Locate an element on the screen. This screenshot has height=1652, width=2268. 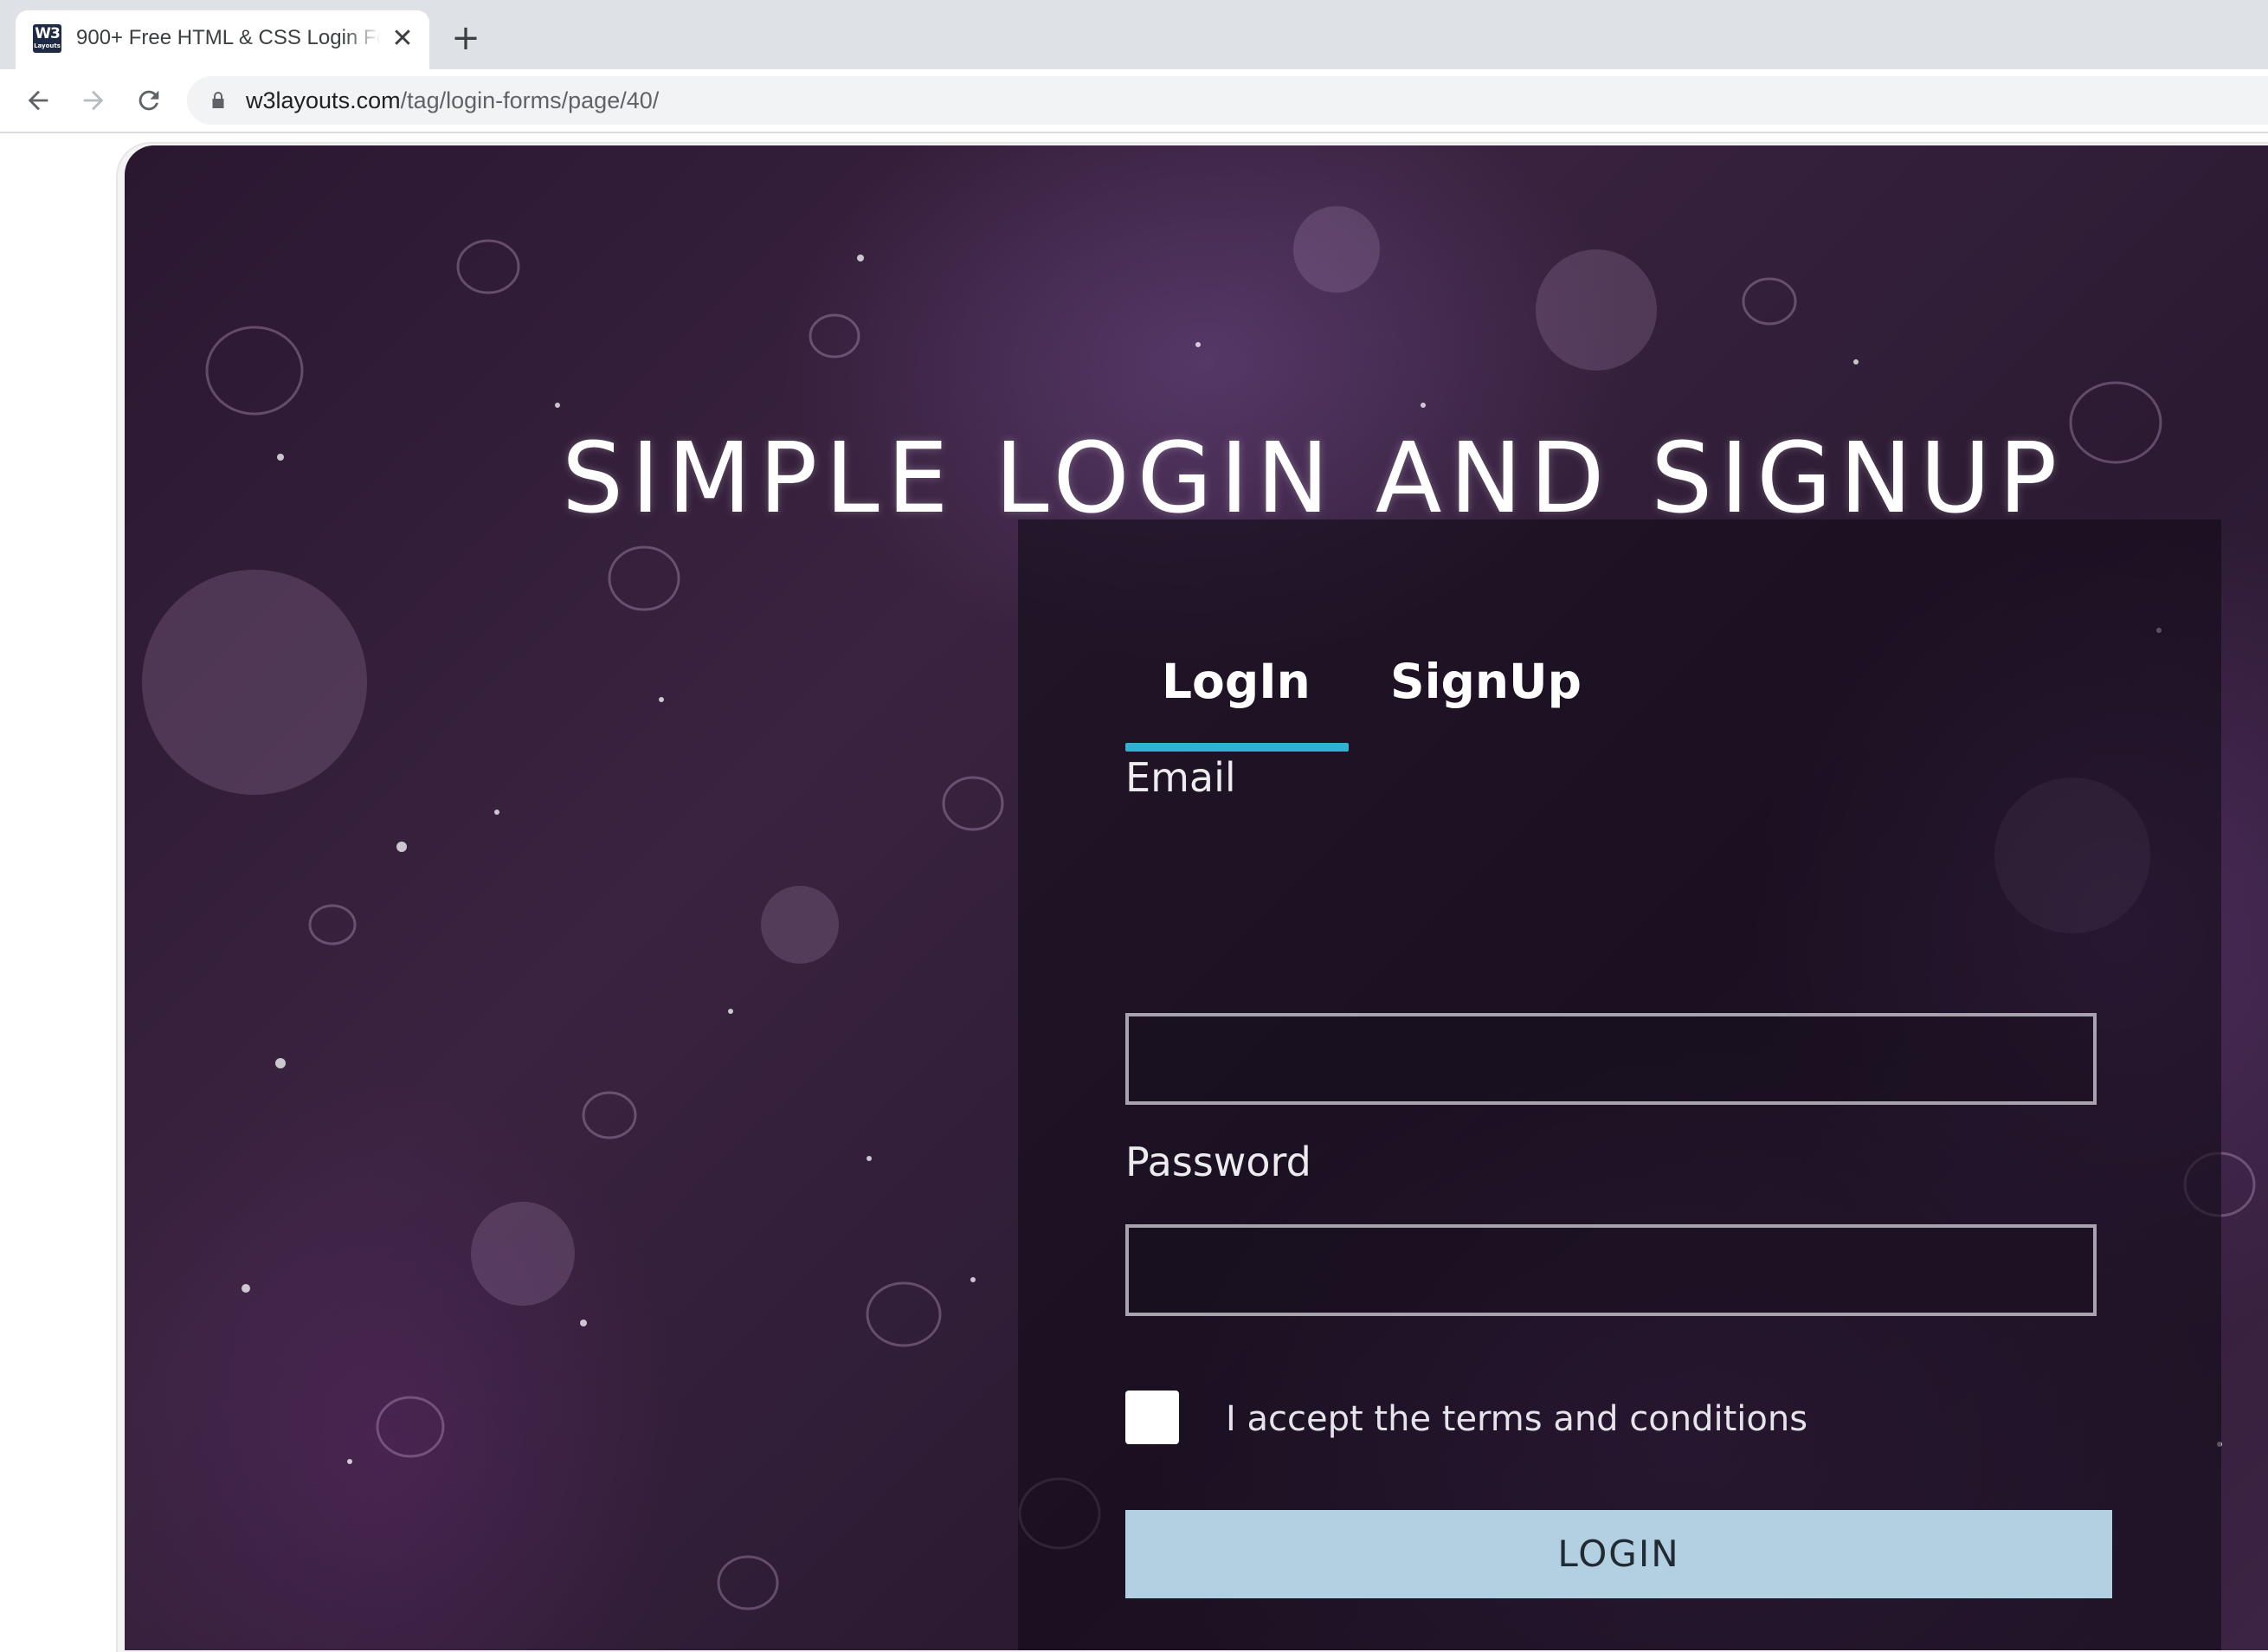
browser-toolbar: w3layouts.com/tag/login-forms/page/40/ is located at coordinates (1134, 101).